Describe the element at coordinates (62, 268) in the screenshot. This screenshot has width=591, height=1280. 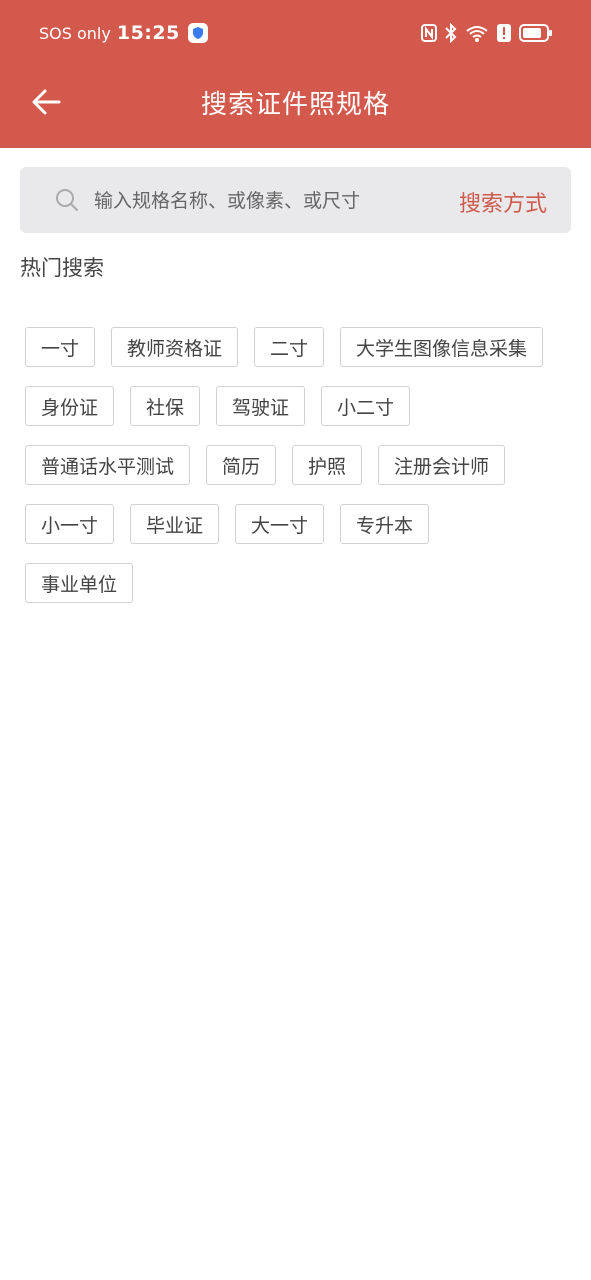
I see `hot-search-title: 热门搜索` at that location.